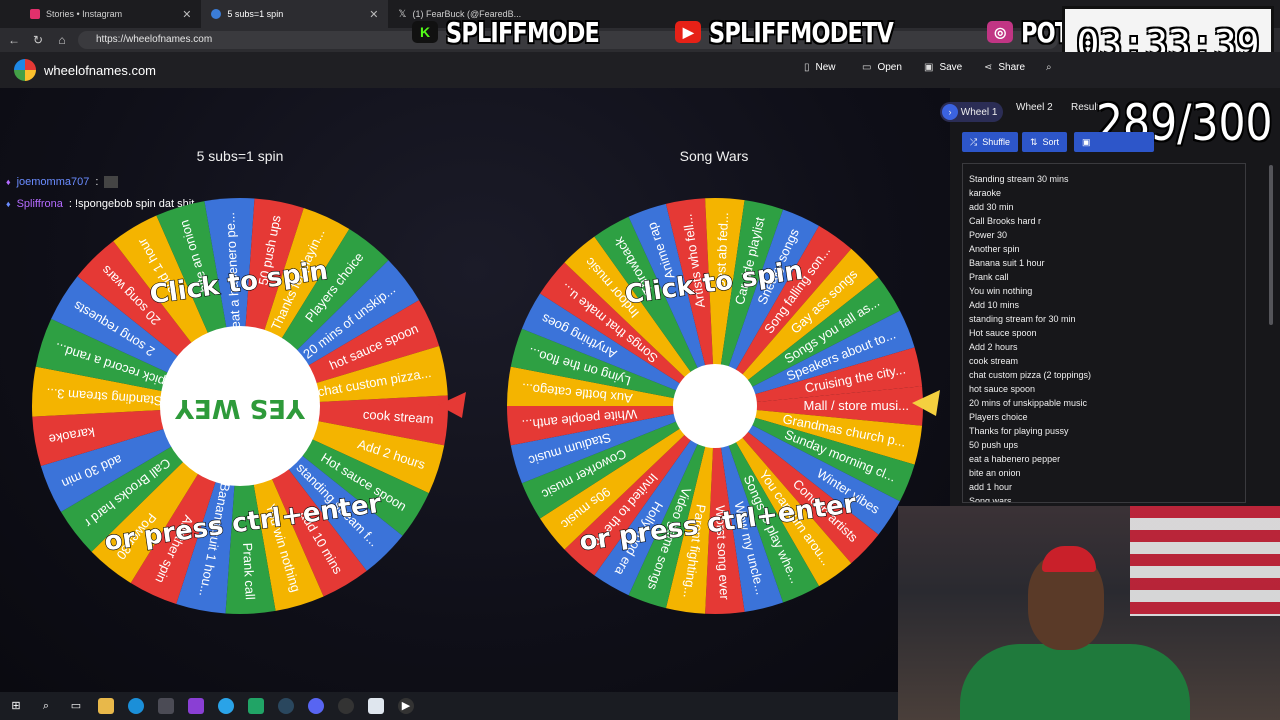 The image size is (1280, 720). What do you see at coordinates (1075, 682) in the screenshot?
I see `webcam-person-shirt` at bounding box center [1075, 682].